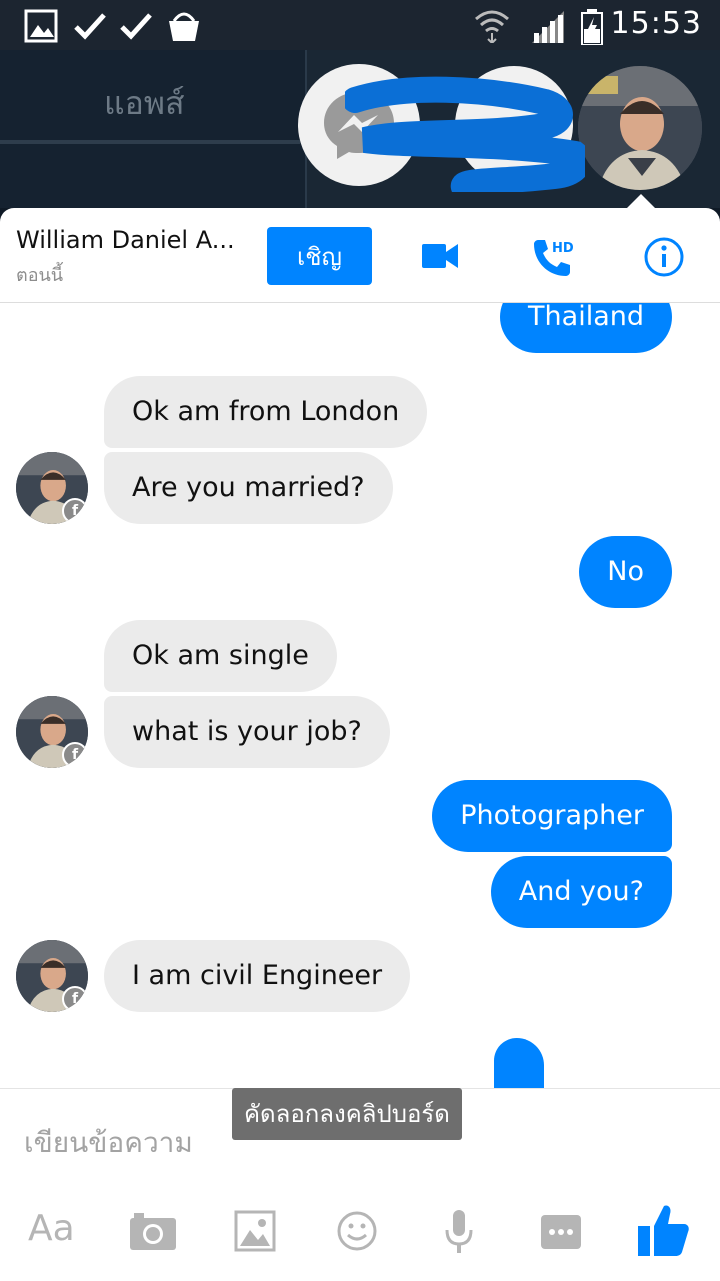  What do you see at coordinates (663, 1230) in the screenshot?
I see `like-icon` at bounding box center [663, 1230].